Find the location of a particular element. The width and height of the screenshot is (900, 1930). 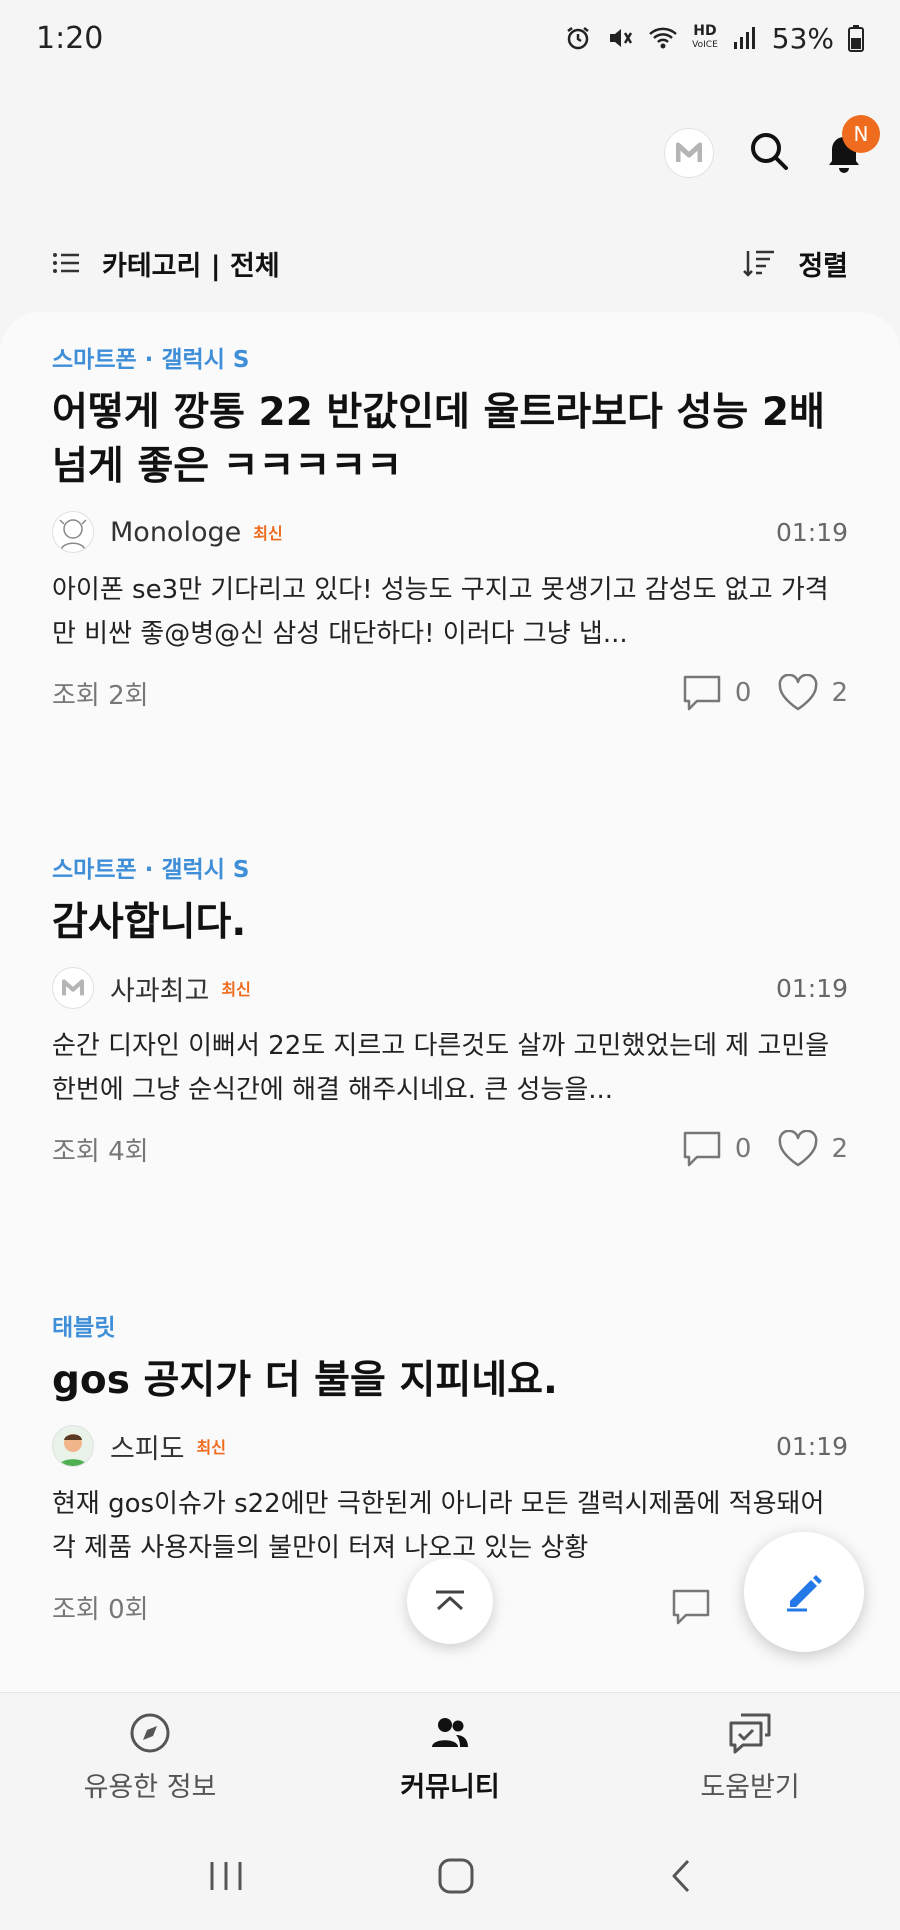

post-author: 스피도 is located at coordinates (147, 1449).